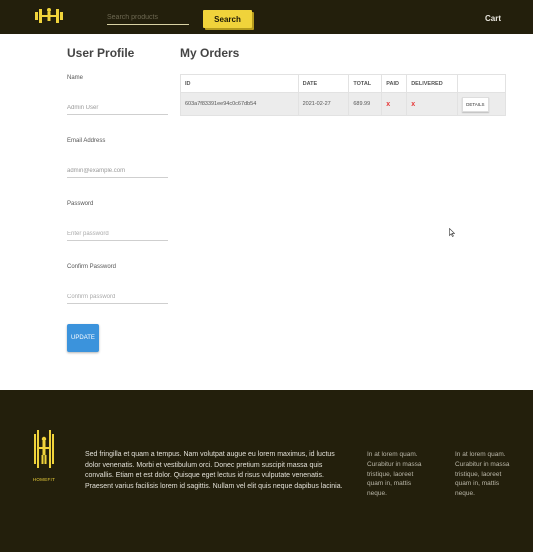 The height and width of the screenshot is (552, 533). What do you see at coordinates (92, 267) in the screenshot?
I see `confirm-password-label: Confirm Password` at bounding box center [92, 267].